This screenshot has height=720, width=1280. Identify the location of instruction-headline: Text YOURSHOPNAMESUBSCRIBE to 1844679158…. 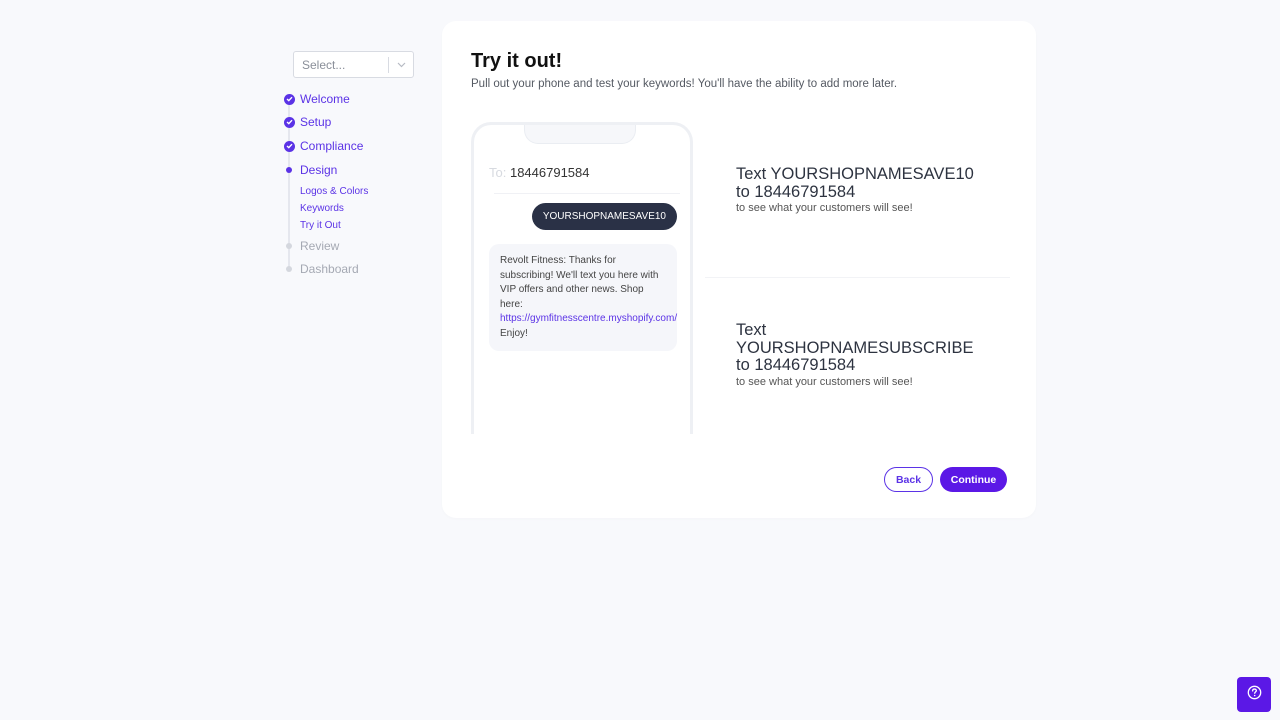
(855, 347).